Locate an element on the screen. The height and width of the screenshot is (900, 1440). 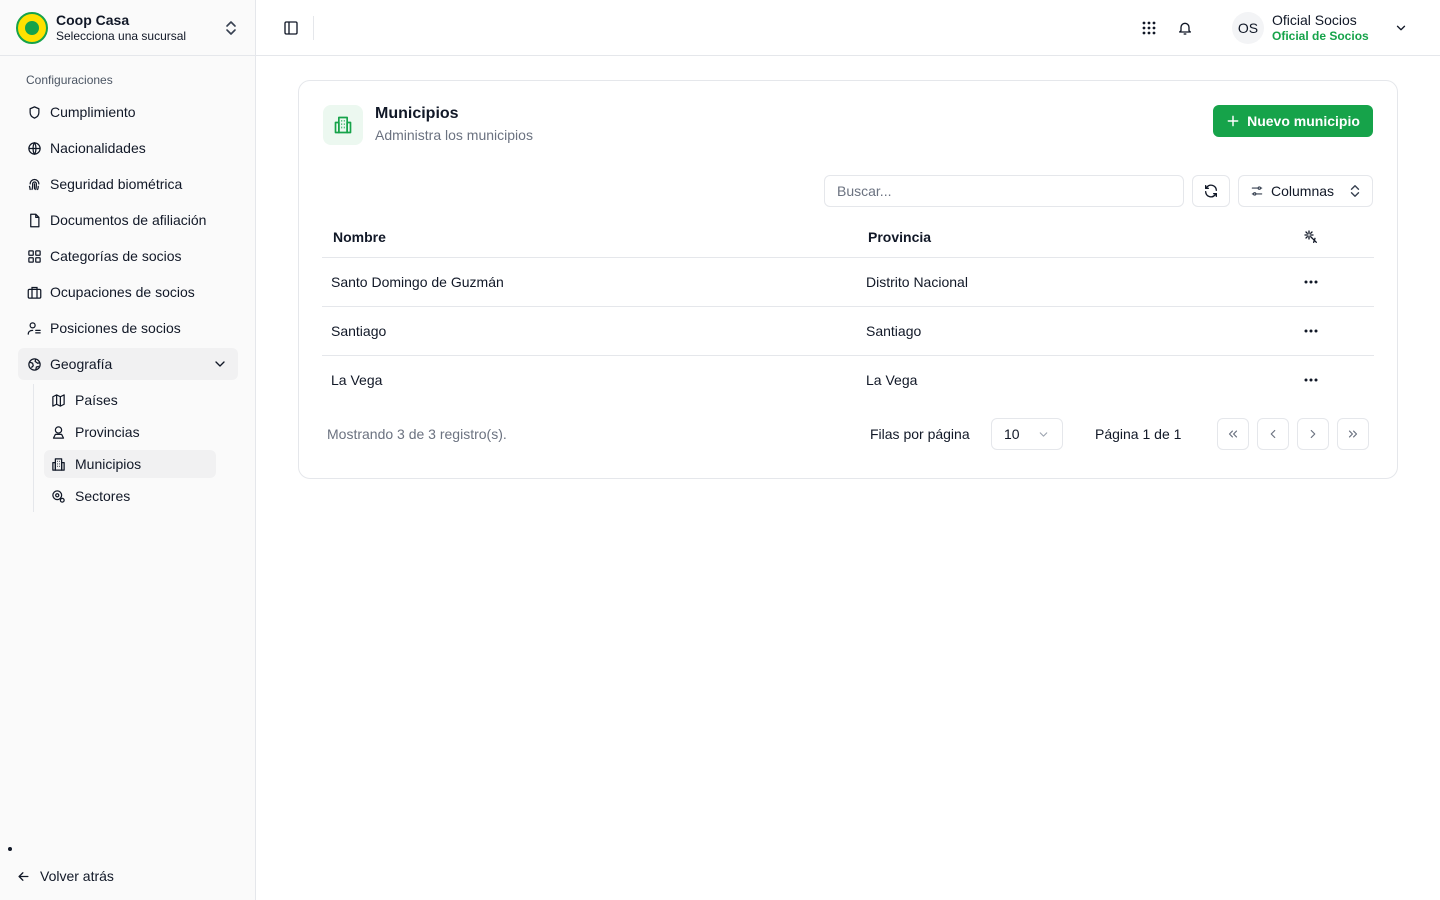
refresh-button is located at coordinates (1211, 191).